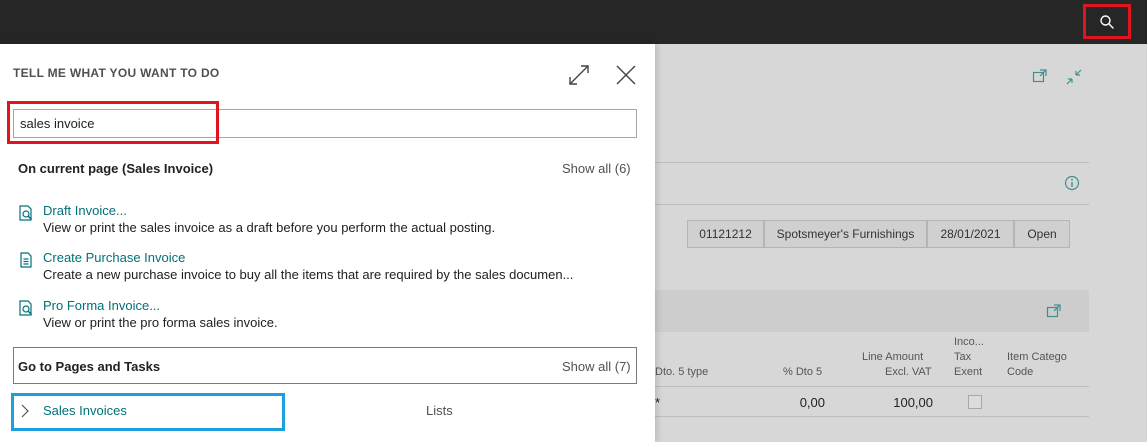 This screenshot has height=442, width=1147. I want to click on pages-tasks-header: Go to Pages and Tasks, so click(89, 366).